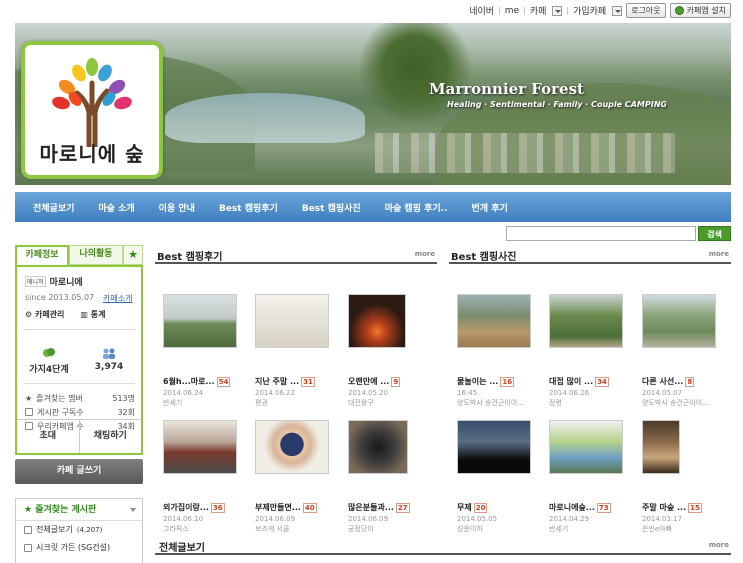  What do you see at coordinates (538, 10) in the screenshot?
I see `cafe-link: 카페` at bounding box center [538, 10].